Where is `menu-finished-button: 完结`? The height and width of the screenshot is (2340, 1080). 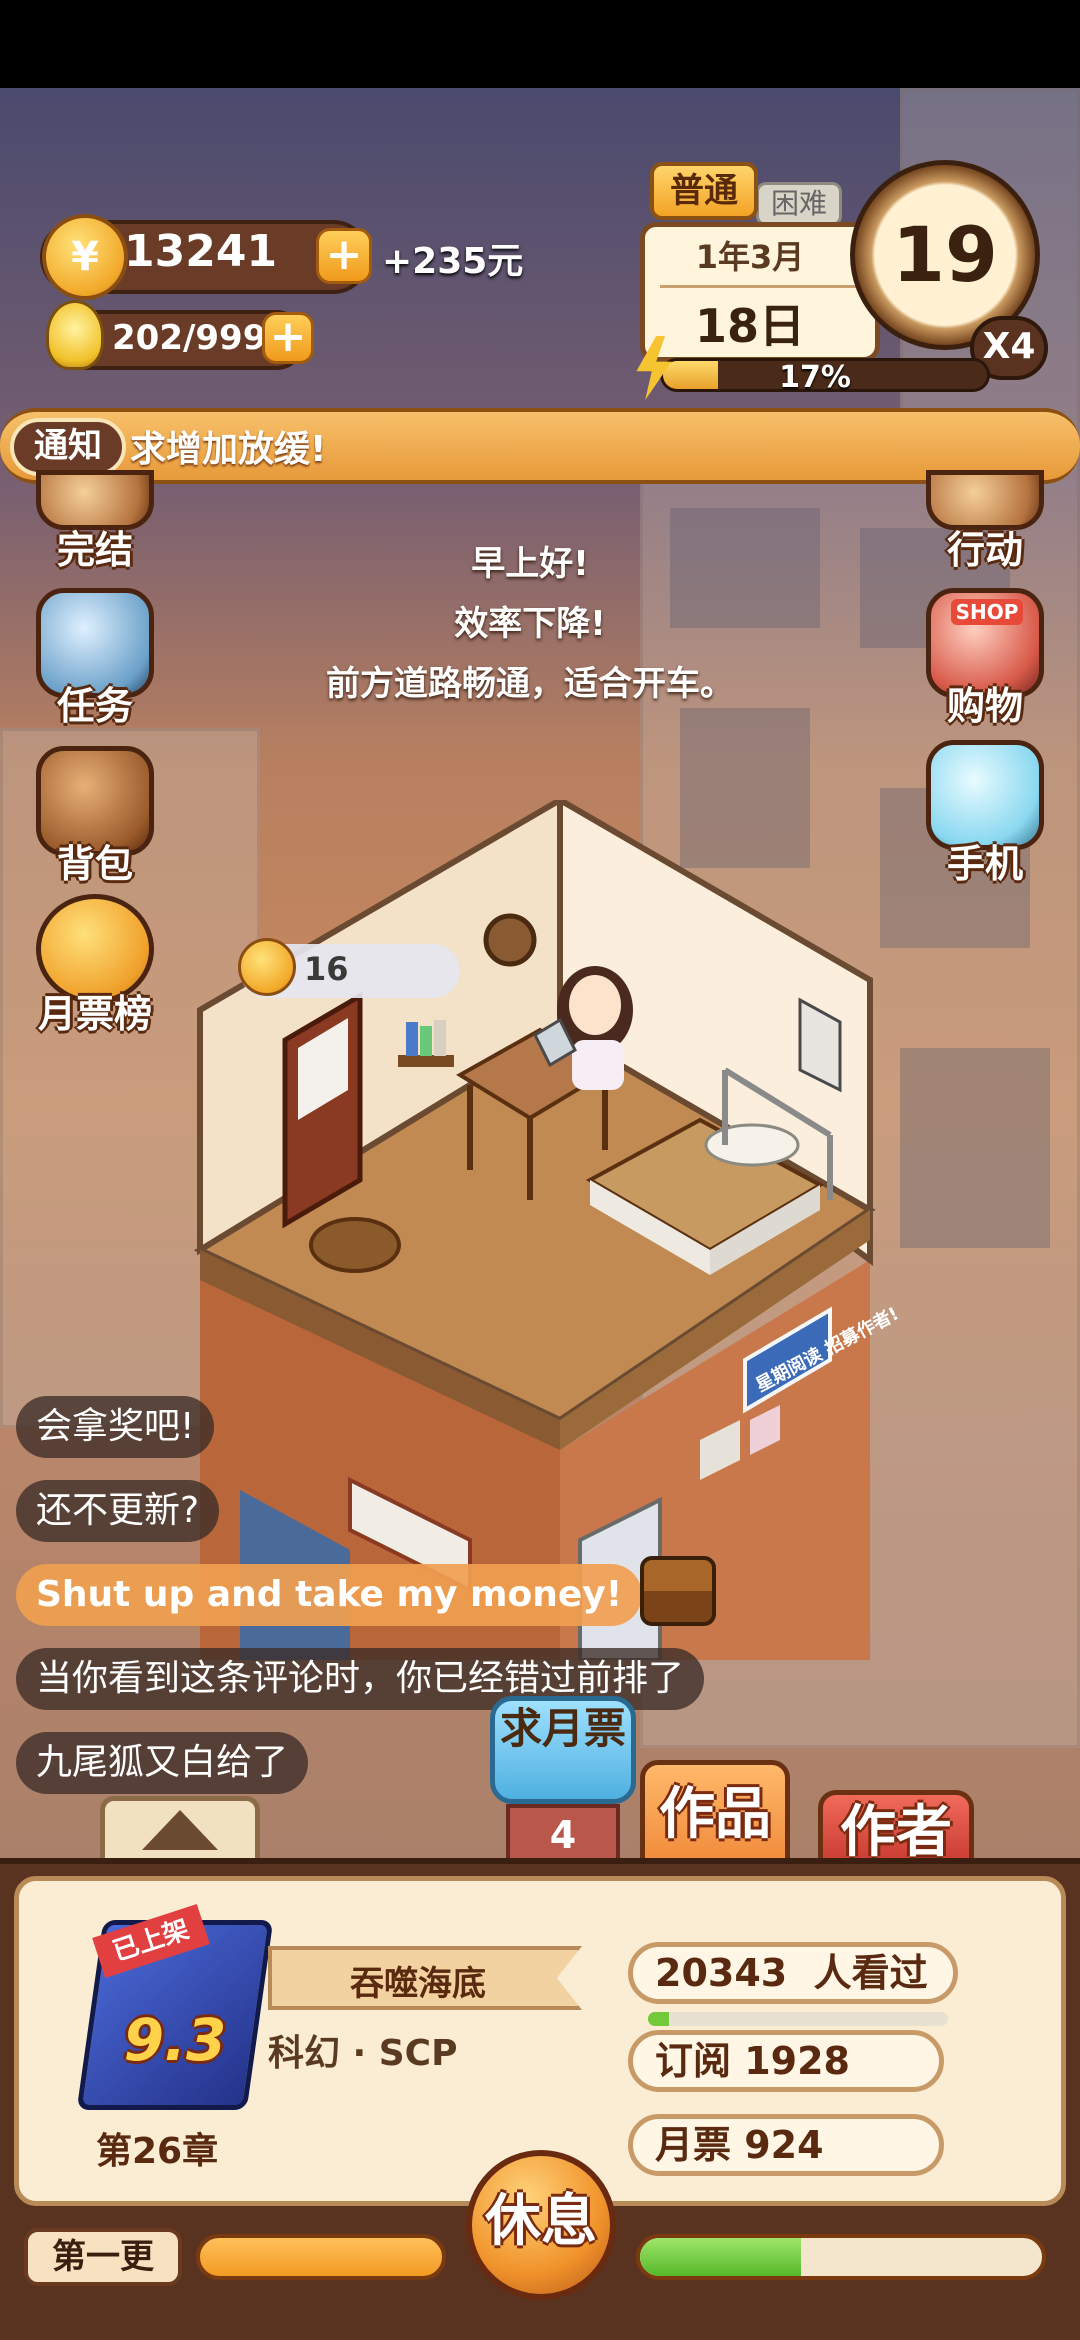
menu-finished-button: 完结 is located at coordinates (95, 522).